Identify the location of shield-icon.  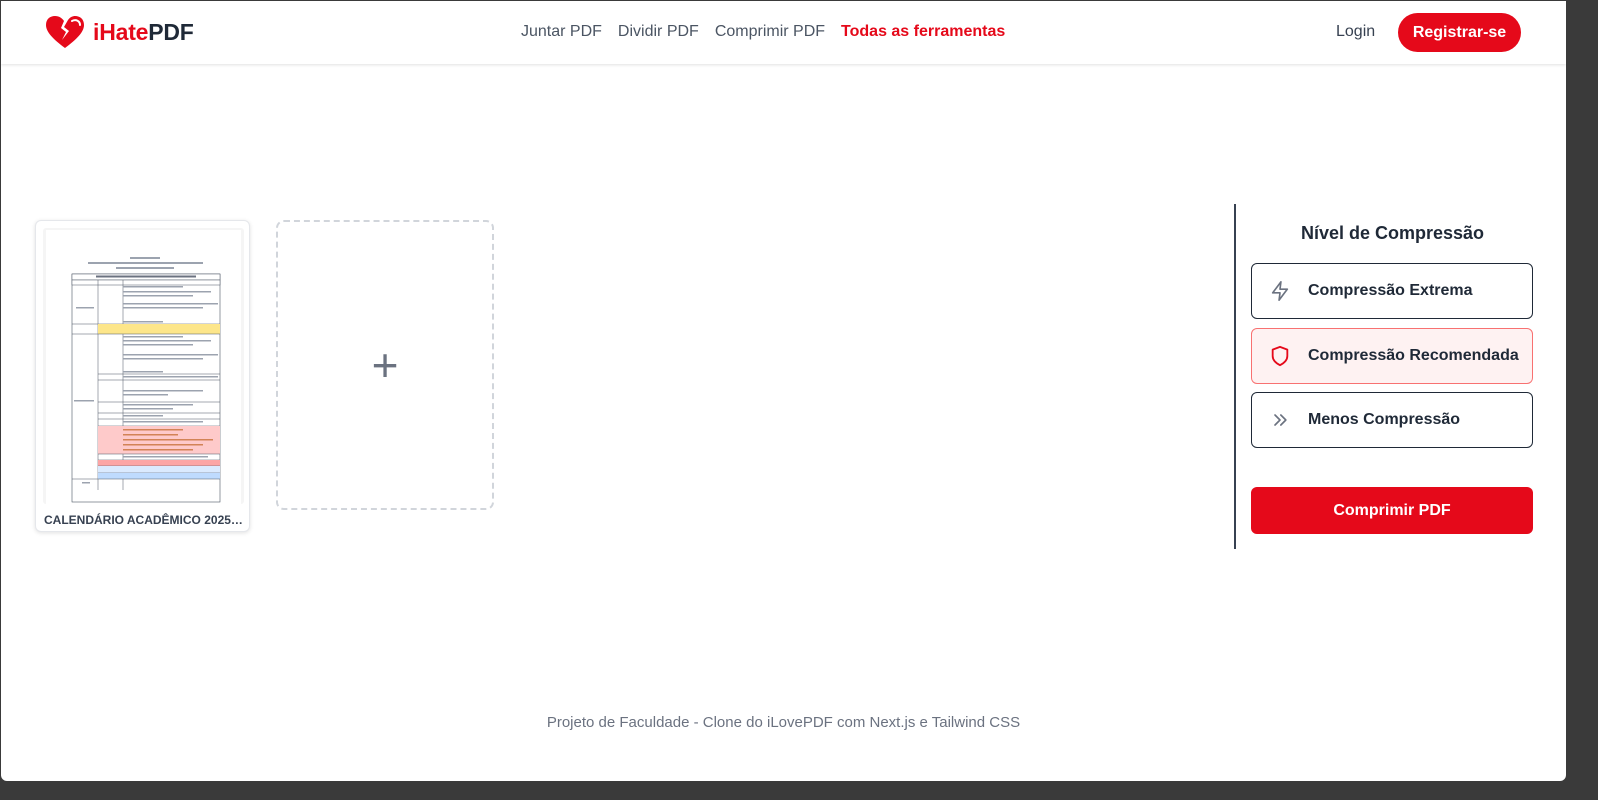
(1280, 356).